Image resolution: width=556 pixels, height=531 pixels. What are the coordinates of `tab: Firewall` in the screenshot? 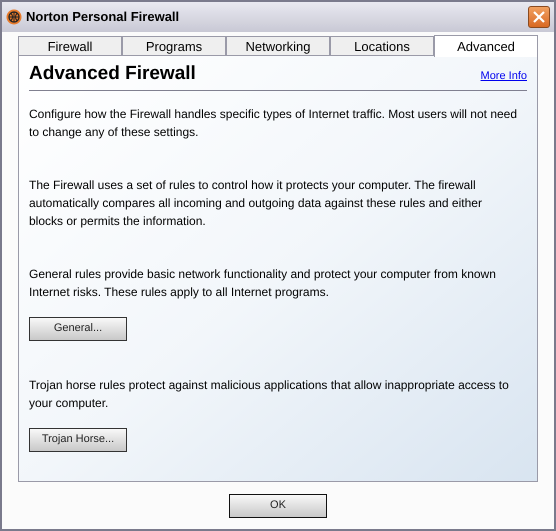 It's located at (70, 46).